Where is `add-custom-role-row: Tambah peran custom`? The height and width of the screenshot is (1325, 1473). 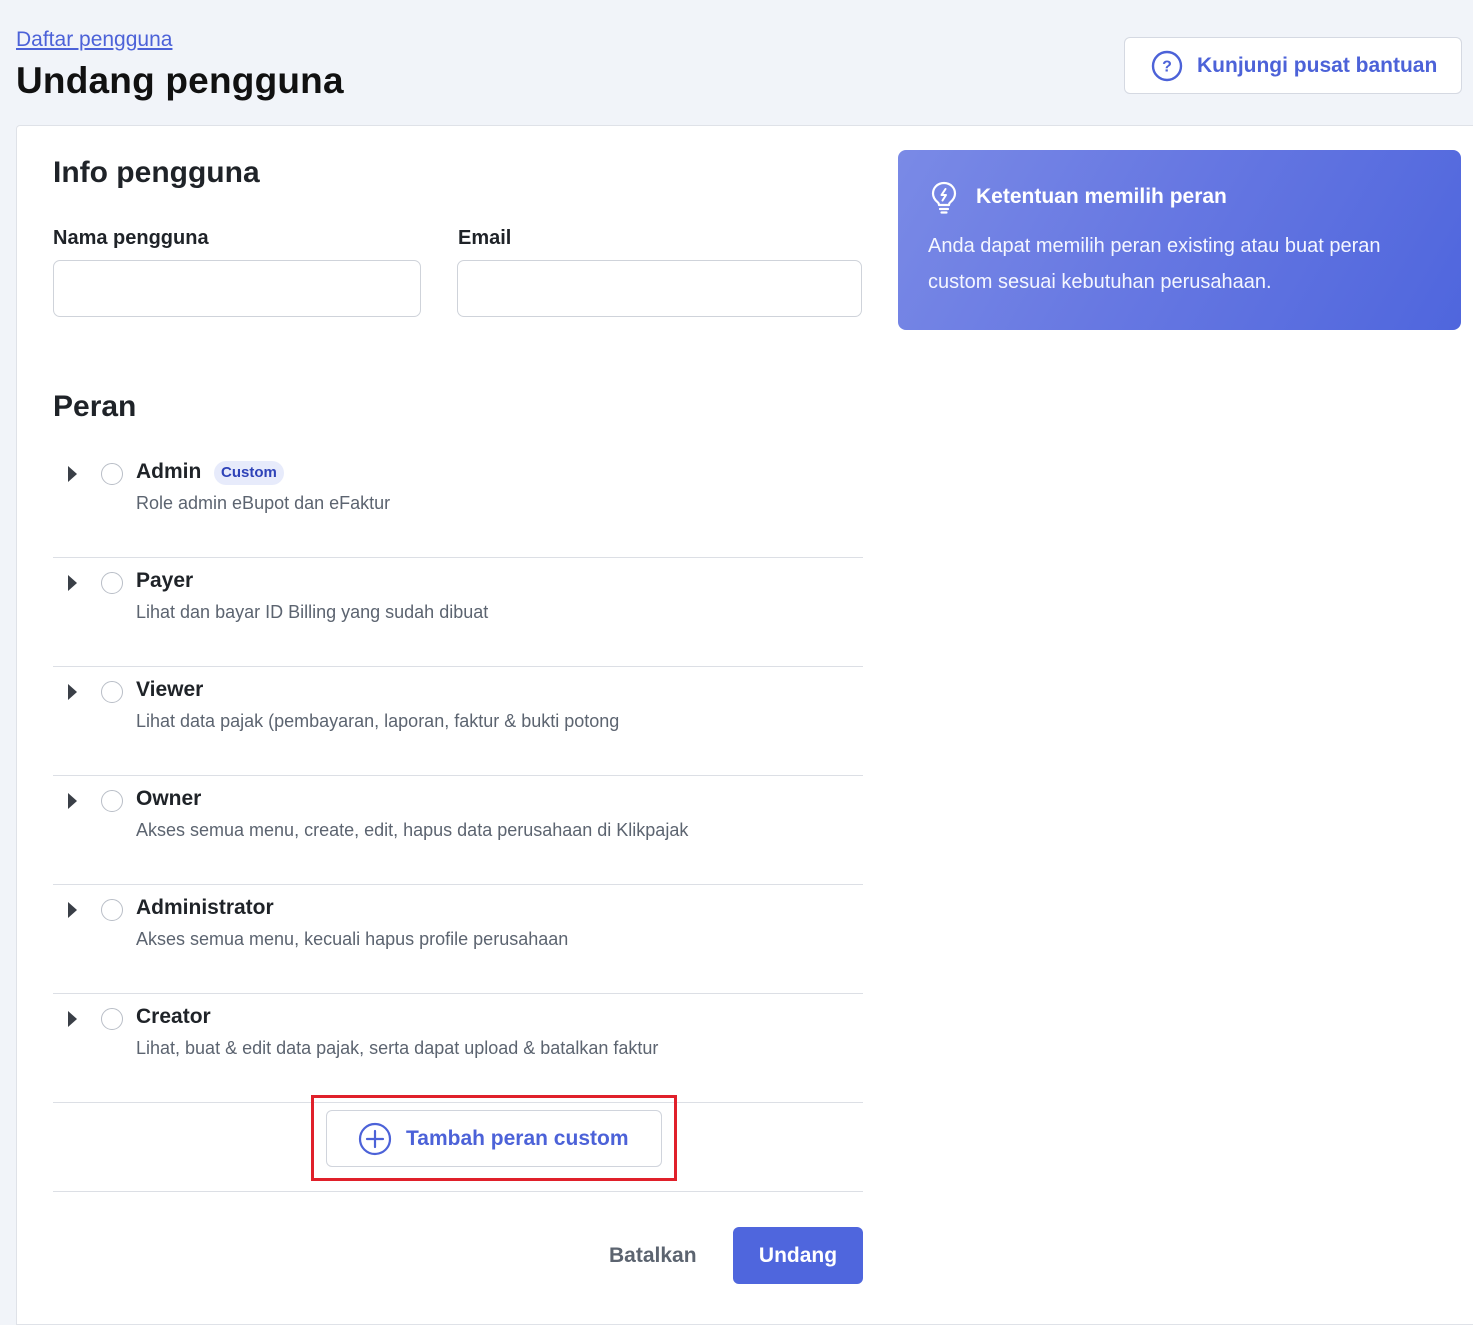 add-custom-role-row: Tambah peran custom is located at coordinates (458, 1138).